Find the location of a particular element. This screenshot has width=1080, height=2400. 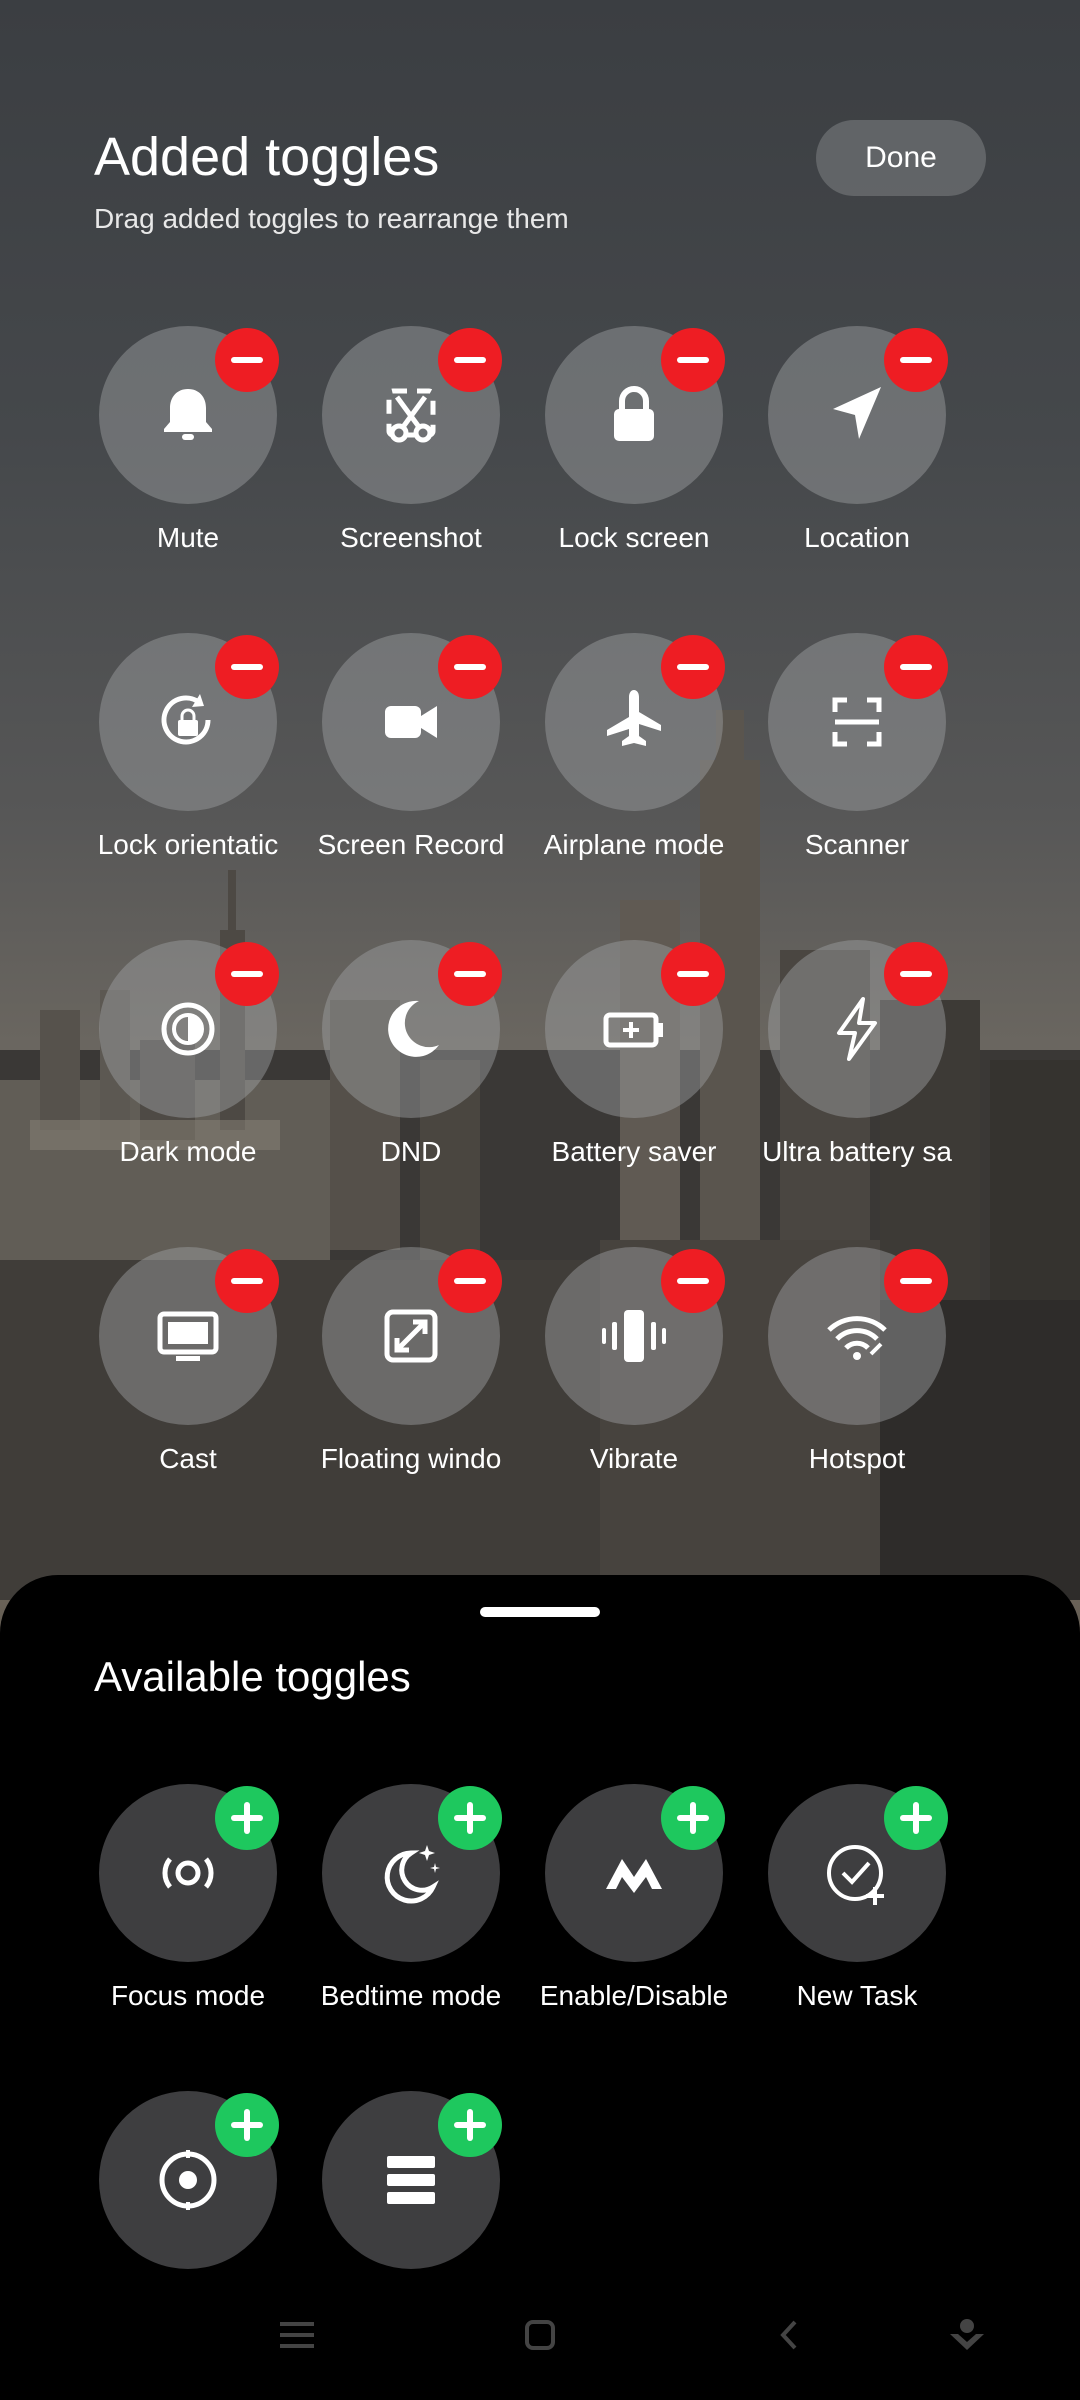

toggle-enable-disable: Enable/Disable is located at coordinates (634, 1914).